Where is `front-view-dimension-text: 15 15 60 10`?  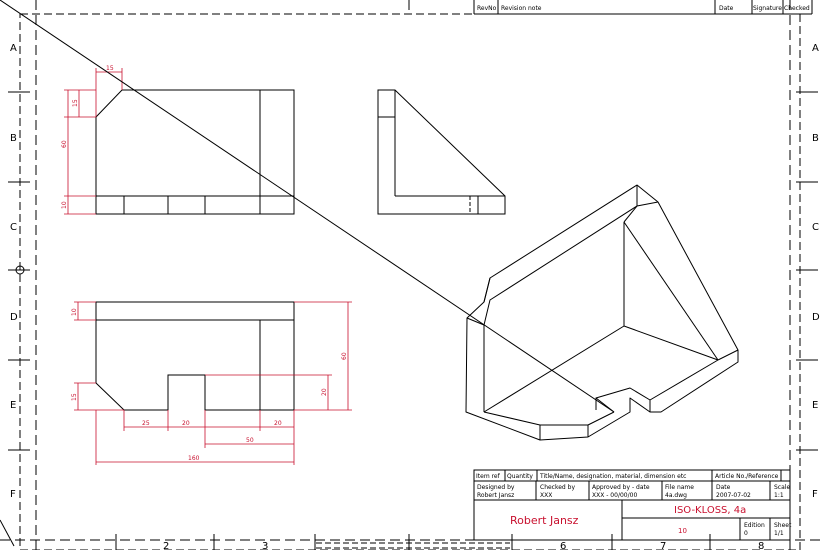
front-view-dimension-text: 15 15 60 10 is located at coordinates (87, 137).